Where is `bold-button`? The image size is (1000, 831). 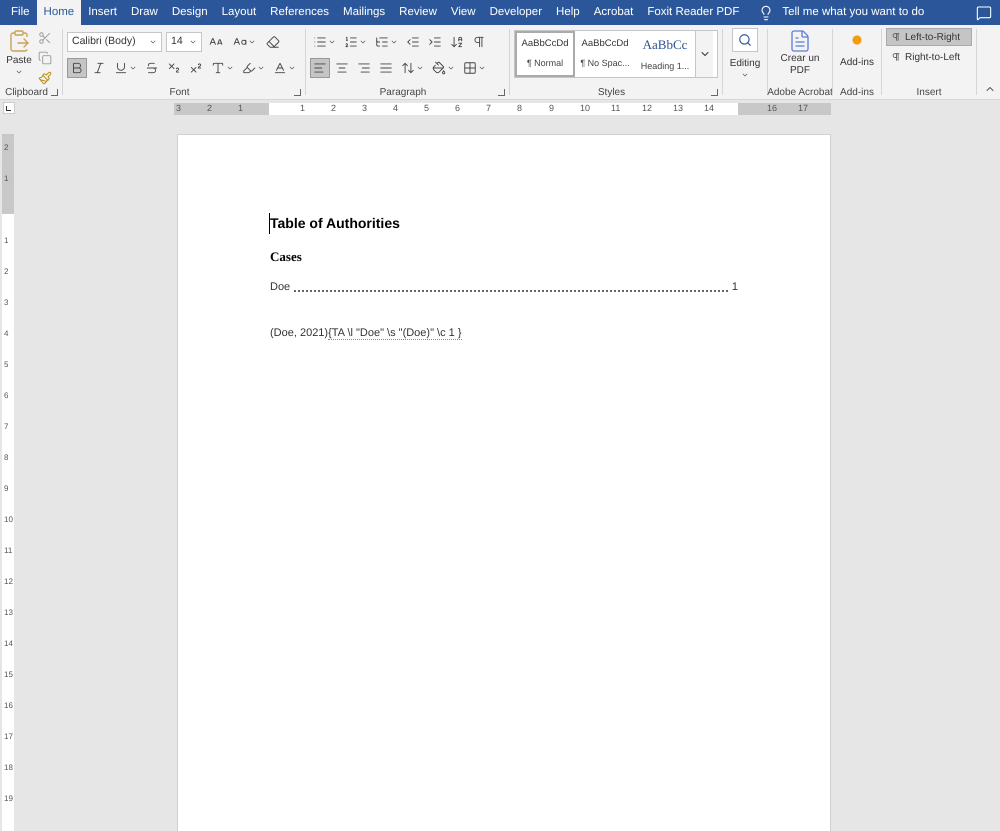 bold-button is located at coordinates (77, 68).